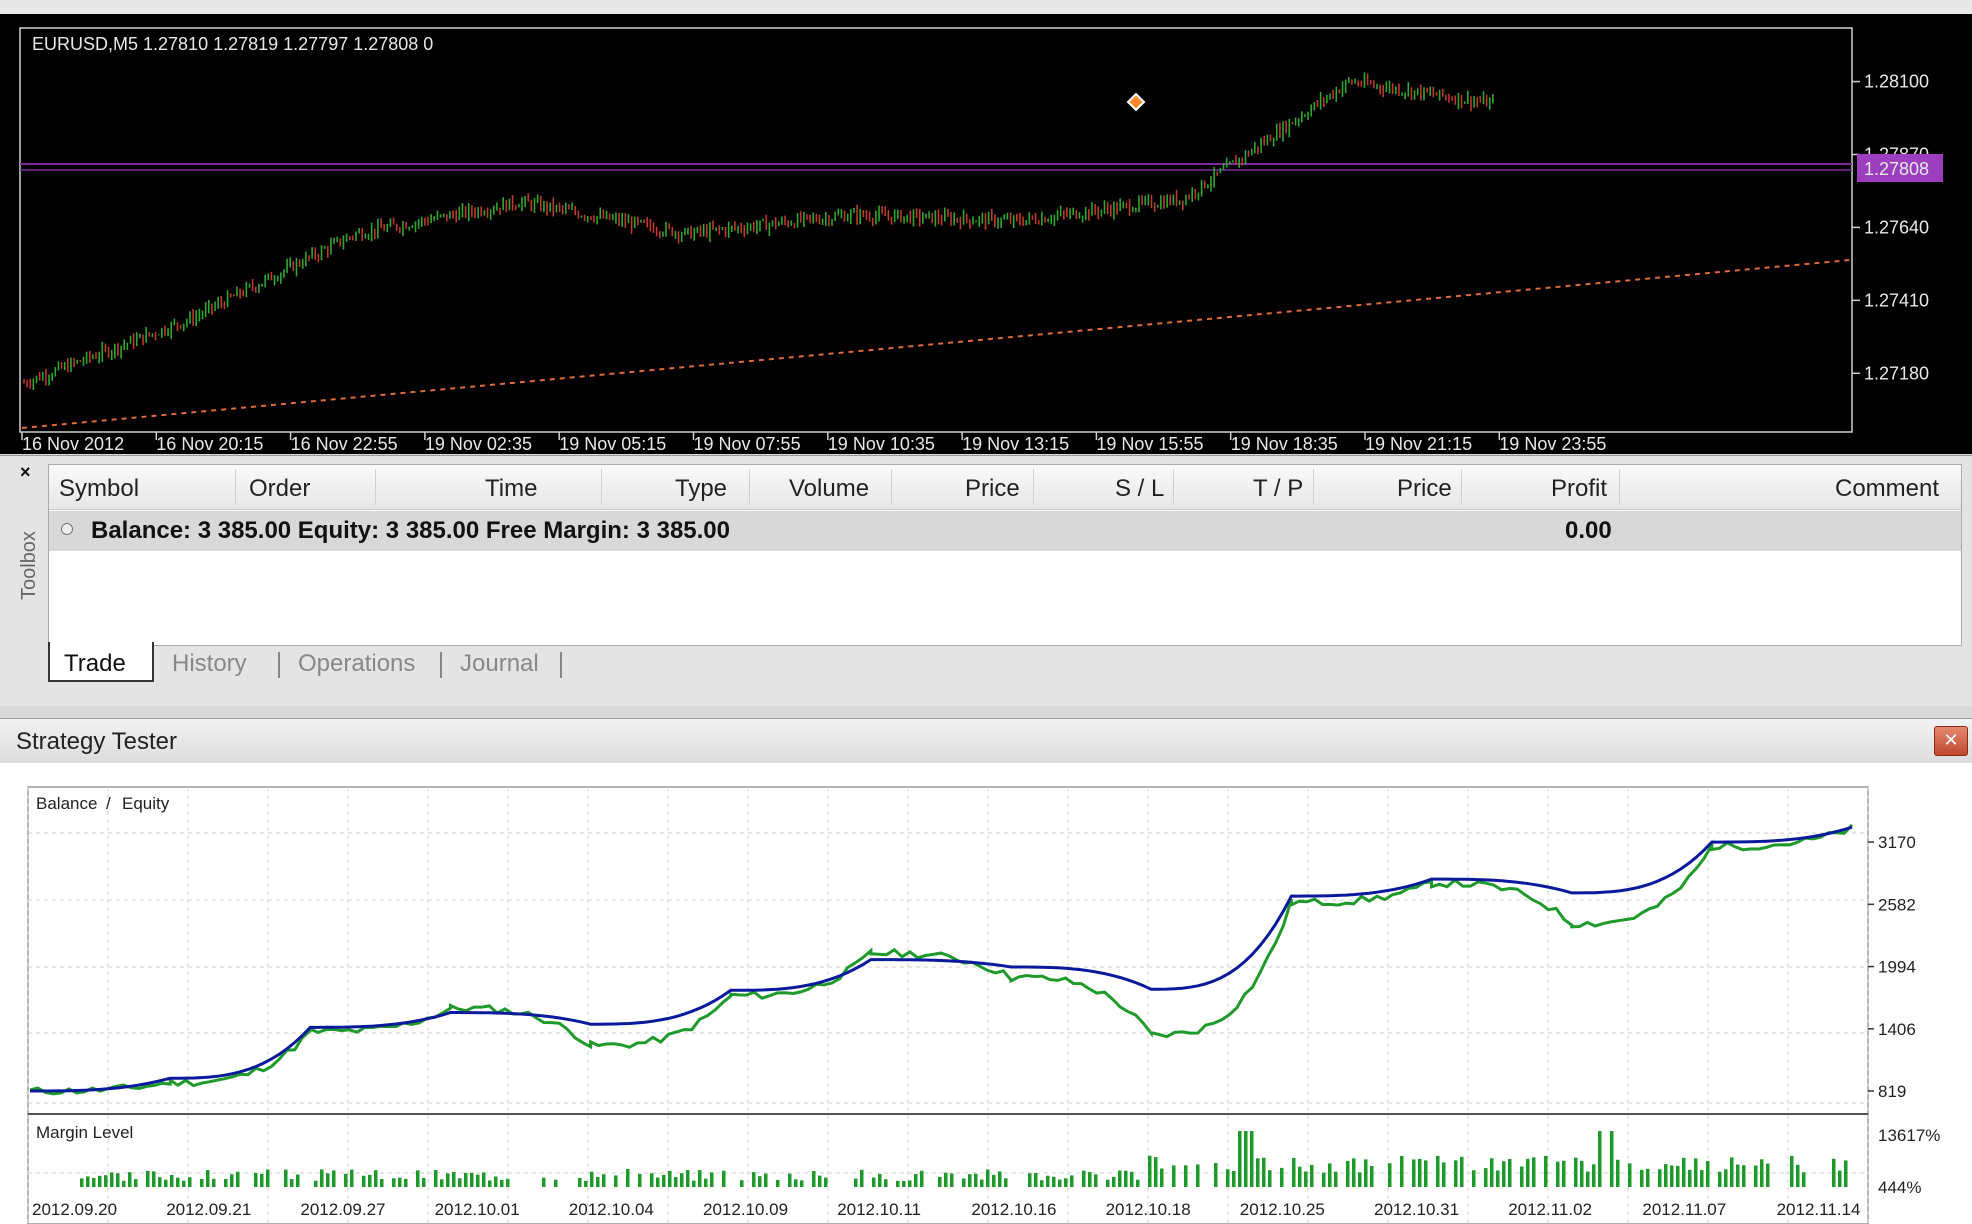 The width and height of the screenshot is (1972, 1224). I want to click on close-icon: ✕, so click(1951, 741).